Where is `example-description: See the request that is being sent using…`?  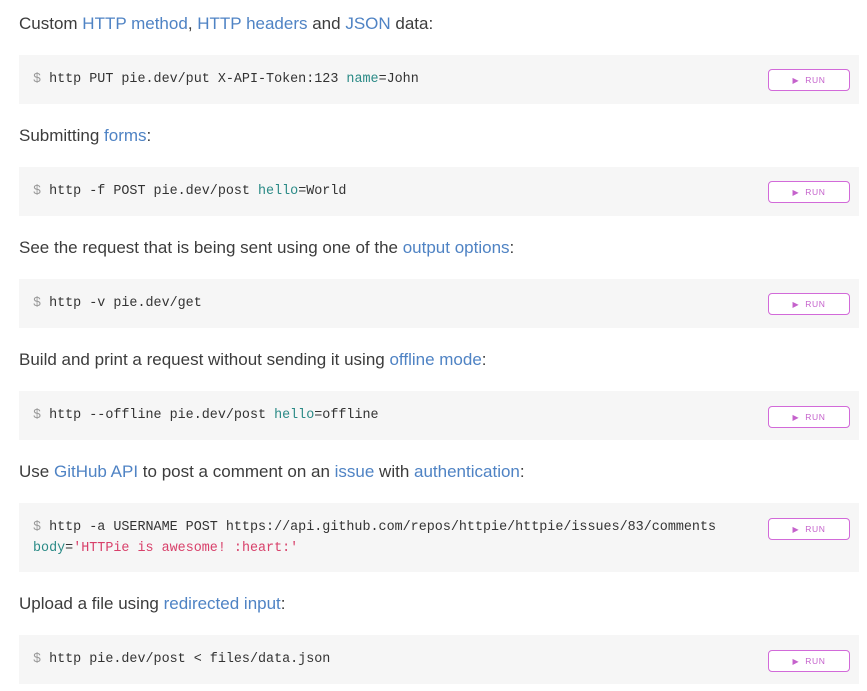 example-description: See the request that is being sent using… is located at coordinates (266, 248).